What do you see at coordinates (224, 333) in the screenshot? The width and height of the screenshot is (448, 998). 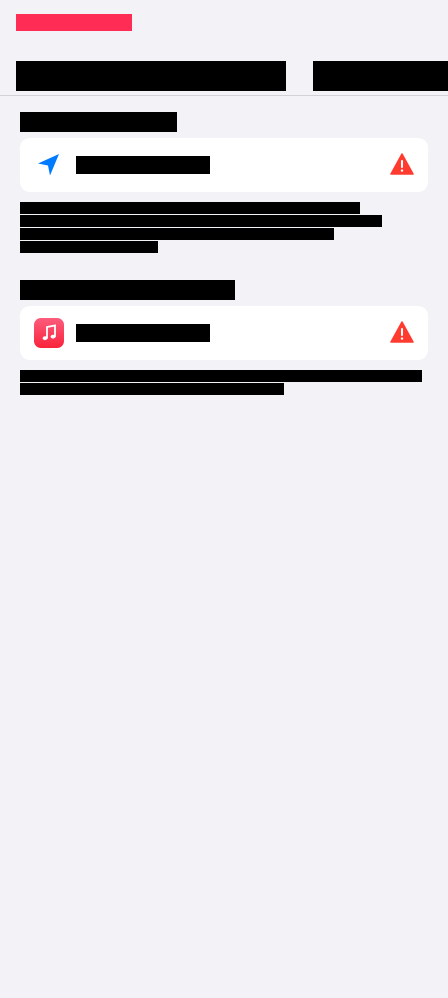 I see `music-permission-row: ██████████` at bounding box center [224, 333].